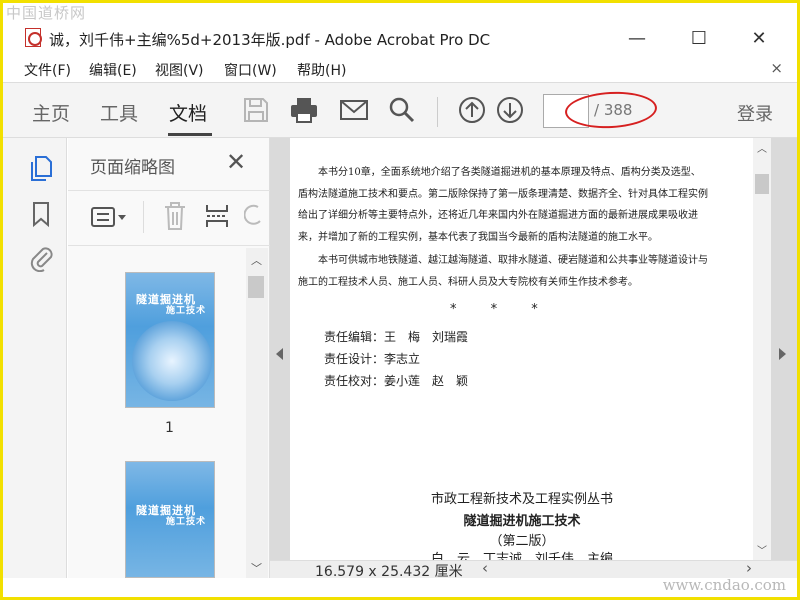 The height and width of the screenshot is (600, 800). Describe the element at coordinates (119, 112) in the screenshot. I see `tab-tools: 工具` at that location.